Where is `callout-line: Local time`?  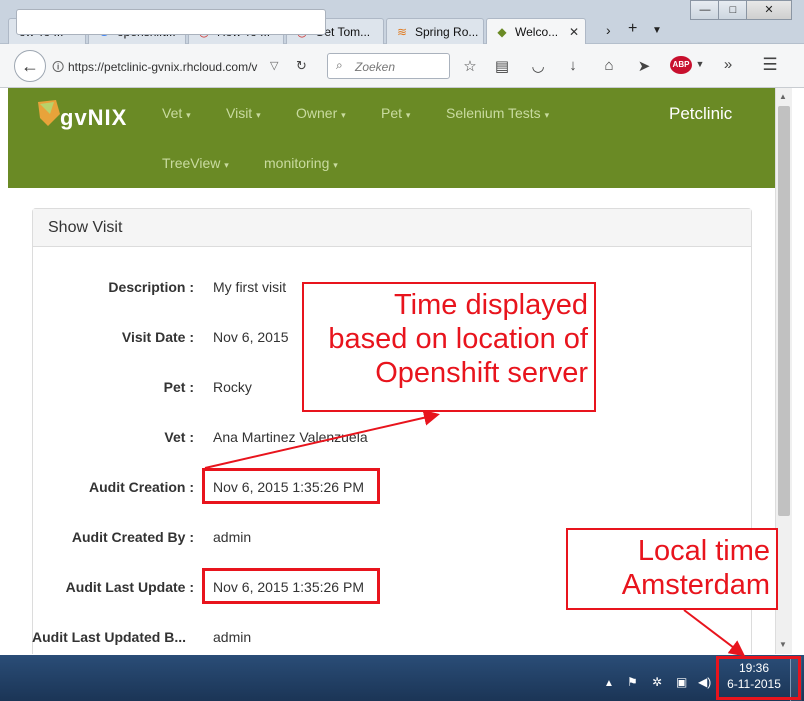
callout-line: Local time is located at coordinates (703, 551).